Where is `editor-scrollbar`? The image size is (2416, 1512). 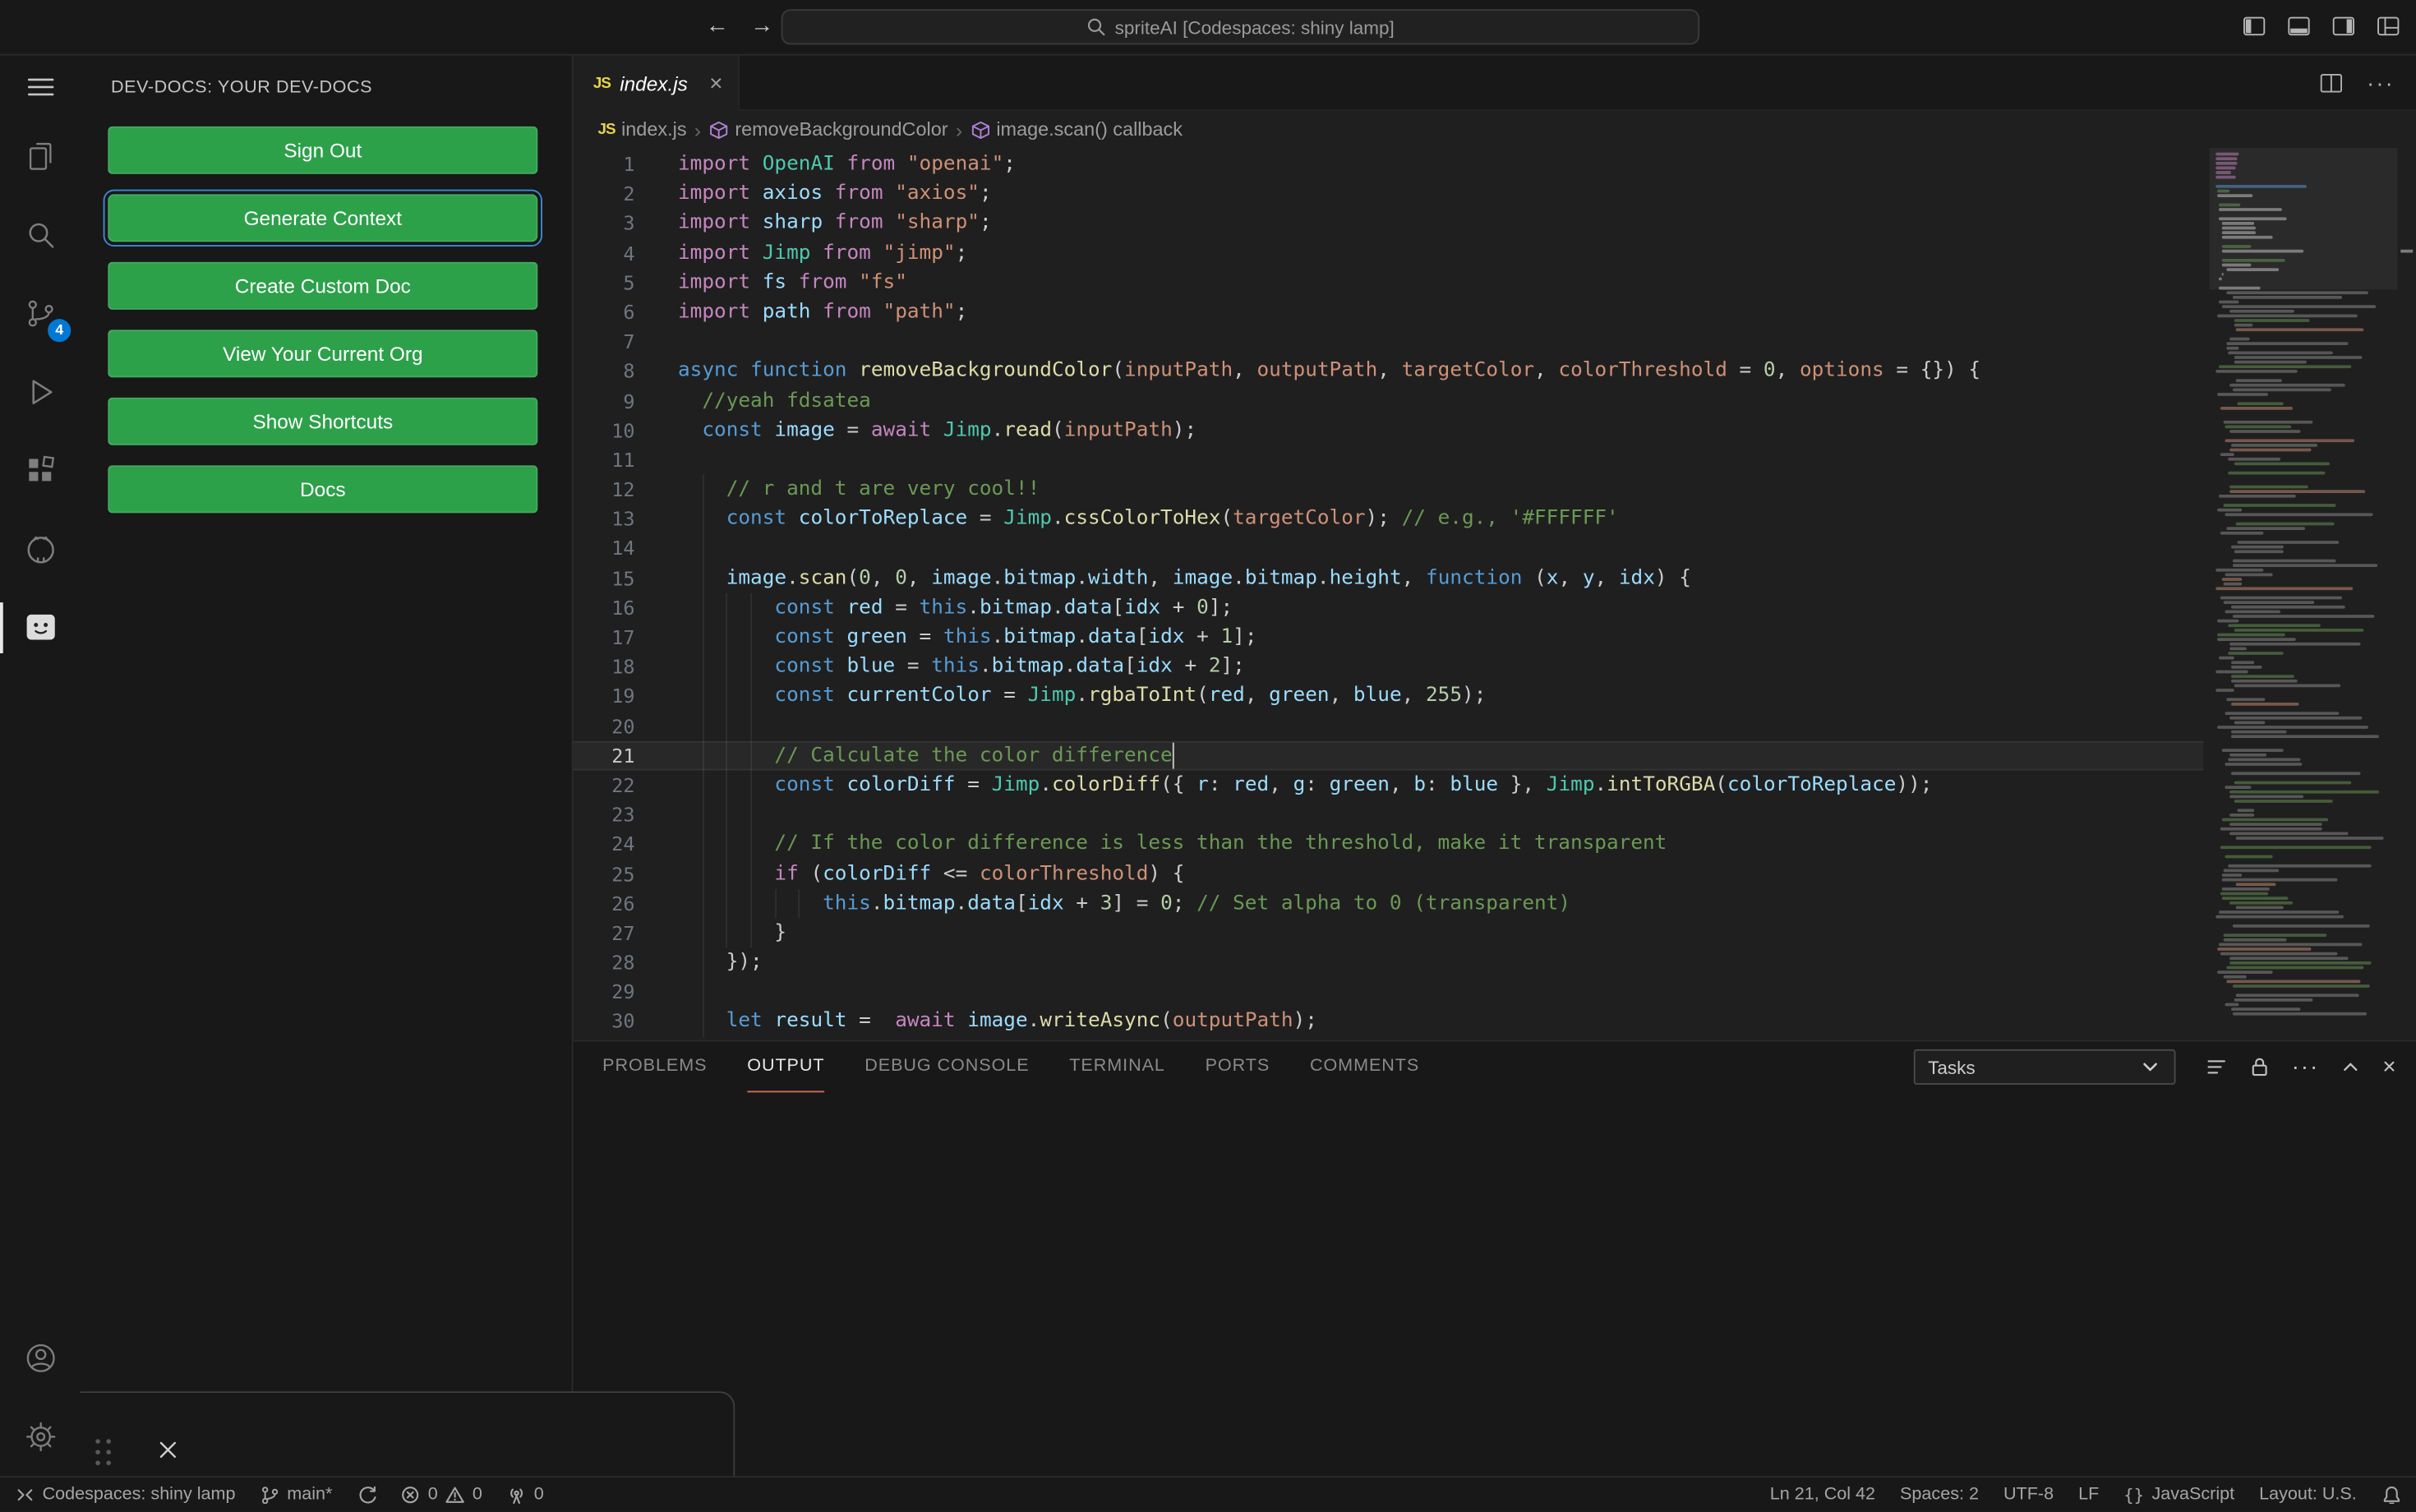 editor-scrollbar is located at coordinates (2407, 594).